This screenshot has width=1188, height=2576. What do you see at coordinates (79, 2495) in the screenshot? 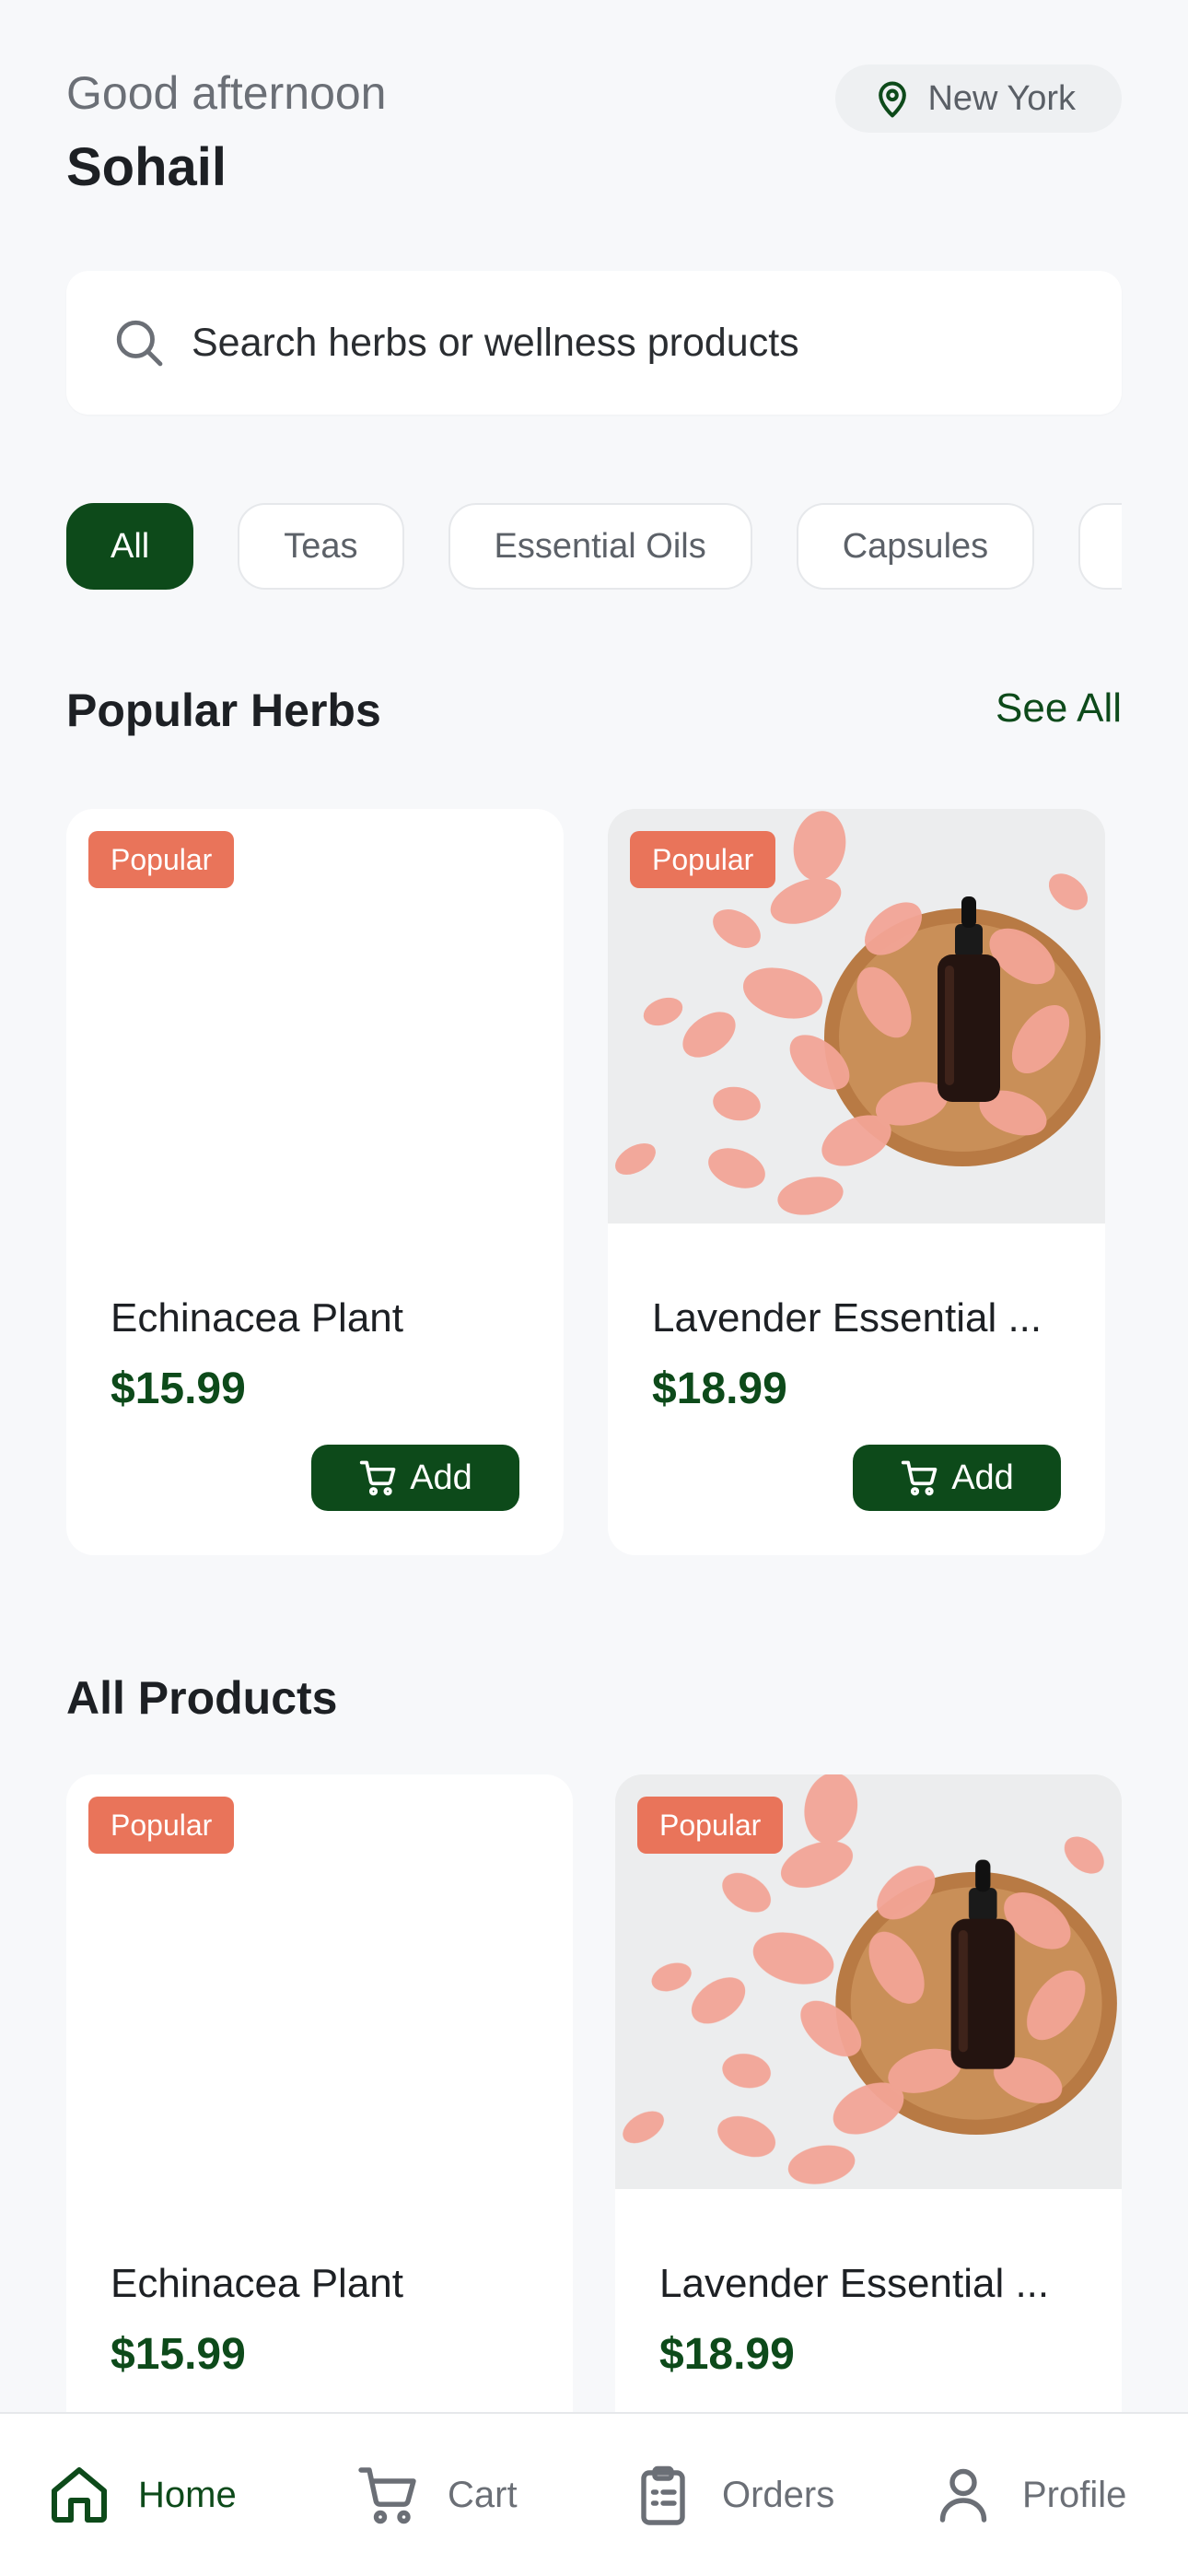
I see `home-icon` at bounding box center [79, 2495].